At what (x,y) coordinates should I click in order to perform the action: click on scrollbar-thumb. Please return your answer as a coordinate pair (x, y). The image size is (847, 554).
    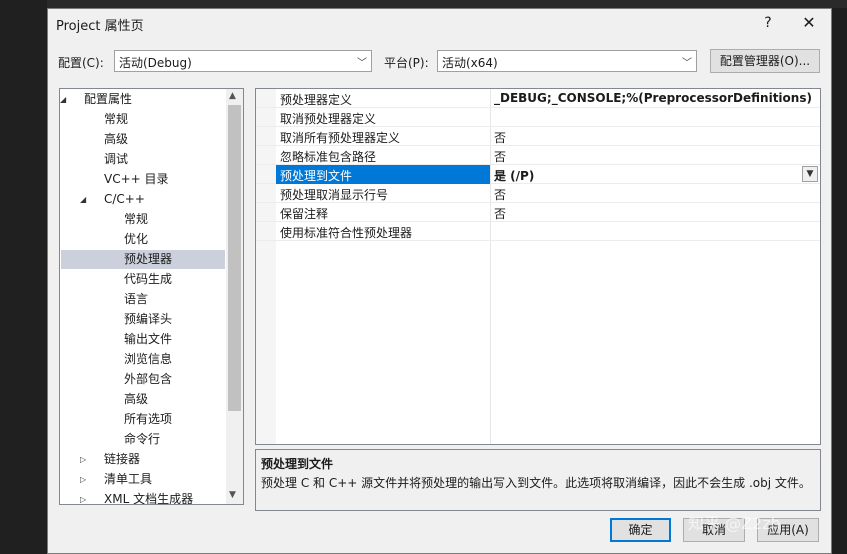
    Looking at the image, I should click on (234, 258).